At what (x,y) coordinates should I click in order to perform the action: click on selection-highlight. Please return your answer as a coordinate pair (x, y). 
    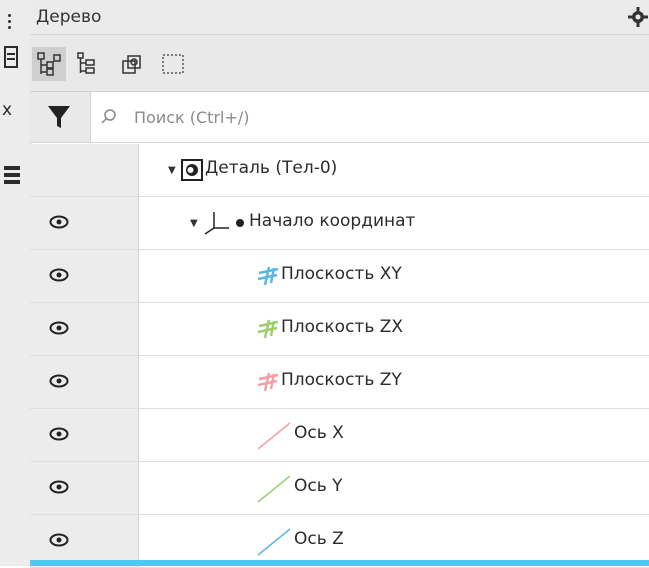
    Looking at the image, I should click on (339, 563).